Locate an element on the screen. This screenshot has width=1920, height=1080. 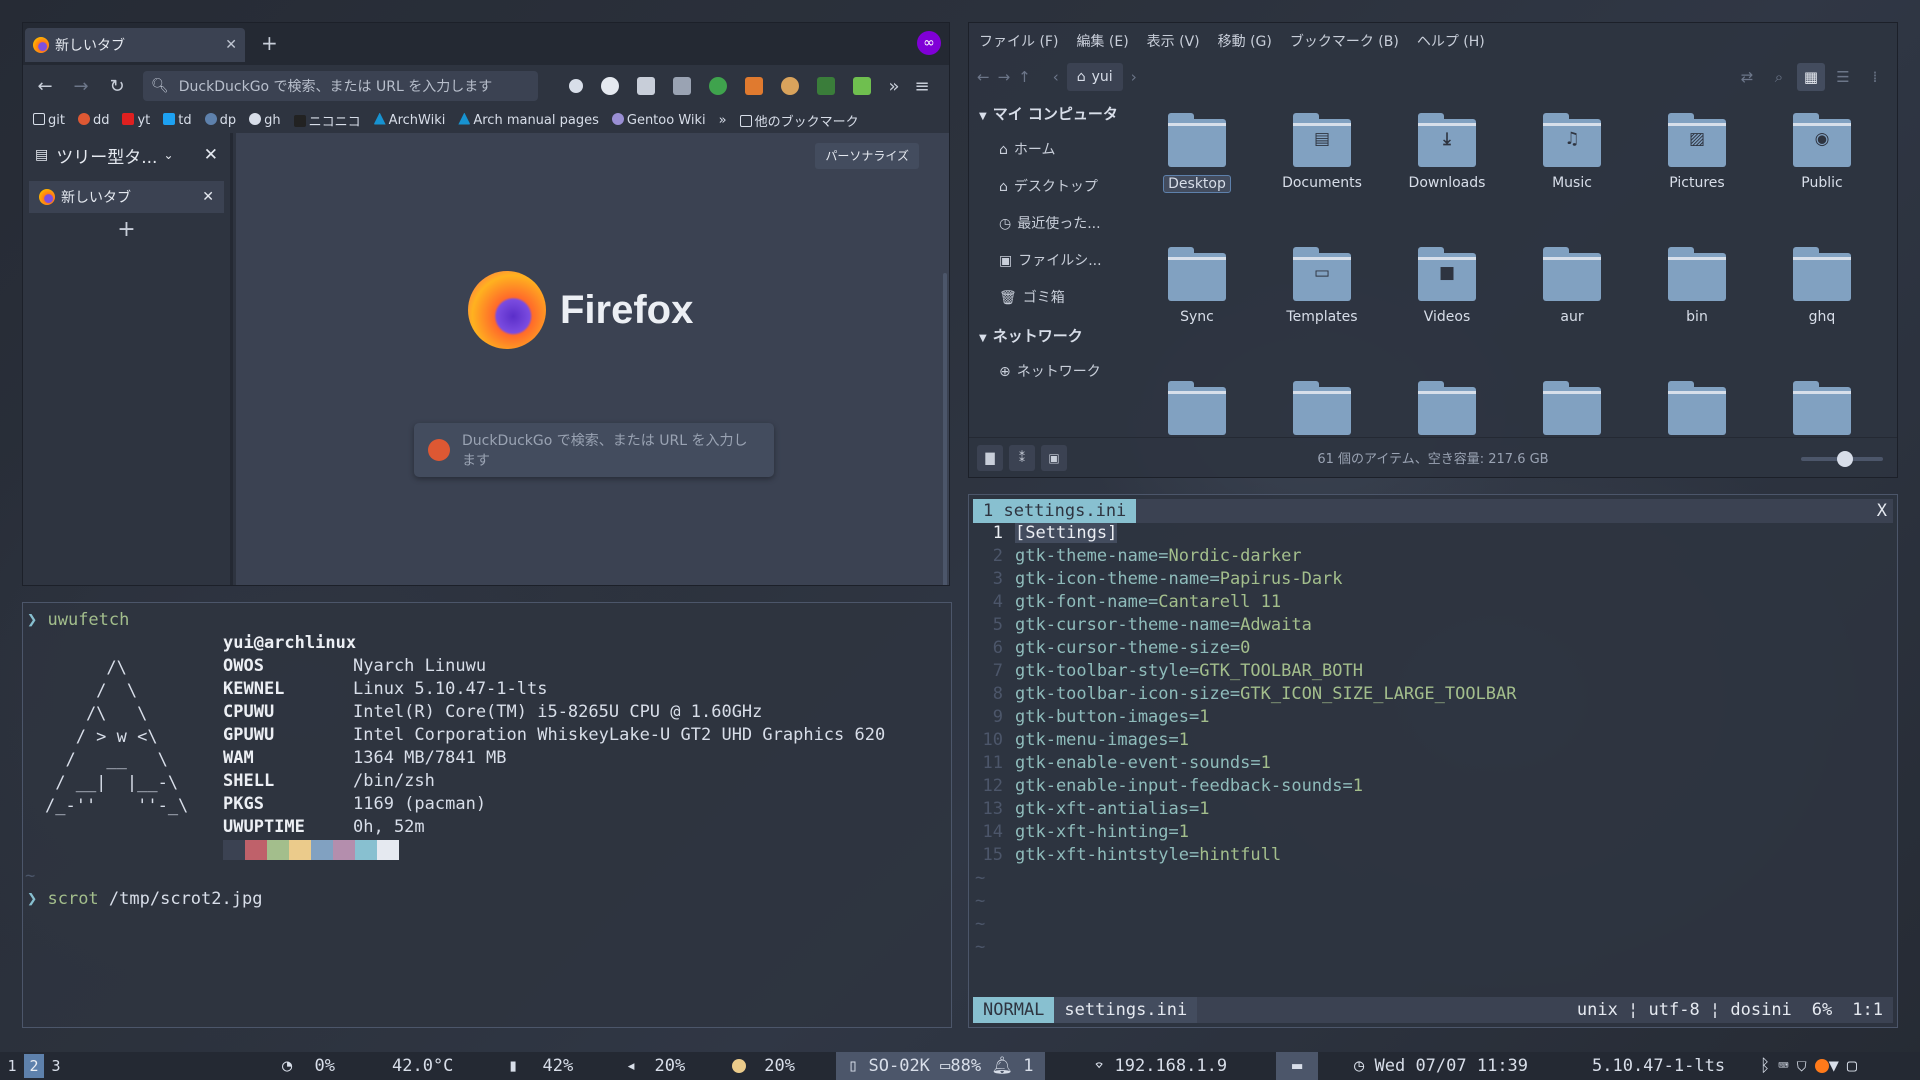
url-bar: 🔍︎ DuckDuckGo で検索、または URL を入力します is located at coordinates (340, 86).